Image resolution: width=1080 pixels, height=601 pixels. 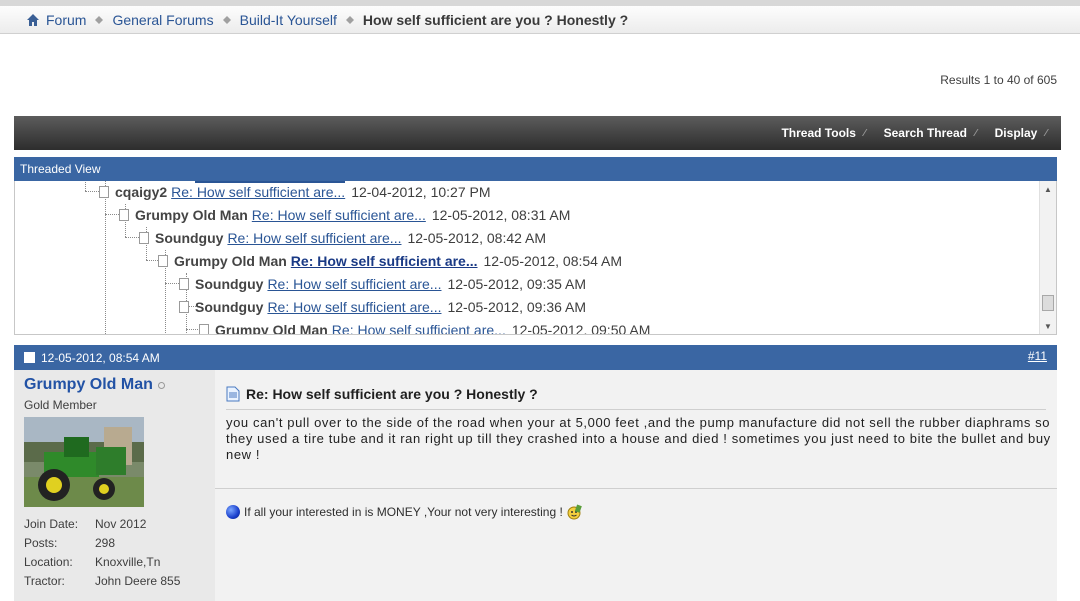 What do you see at coordinates (477, 237) in the screenshot?
I see `thread-row-date: 12-05-2012, 08:42 AM` at bounding box center [477, 237].